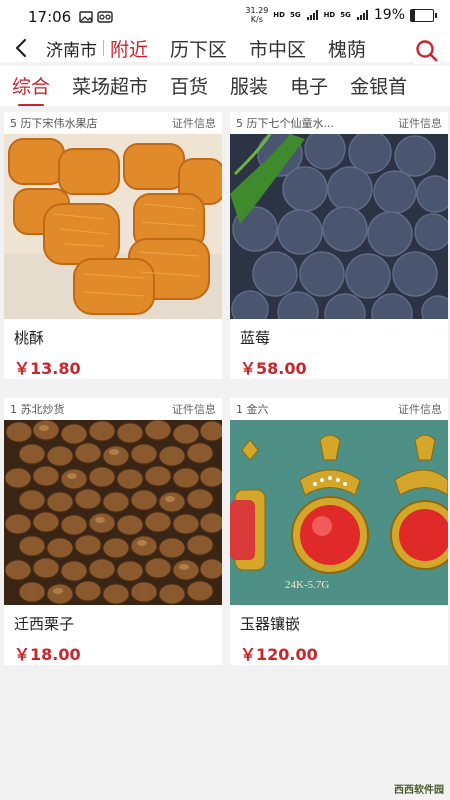 The width and height of the screenshot is (450, 800). What do you see at coordinates (427, 51) in the screenshot?
I see `search-icon` at bounding box center [427, 51].